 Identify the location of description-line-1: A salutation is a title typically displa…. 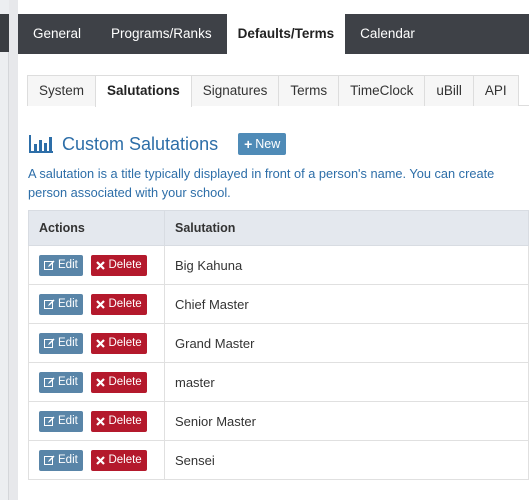
(261, 173).